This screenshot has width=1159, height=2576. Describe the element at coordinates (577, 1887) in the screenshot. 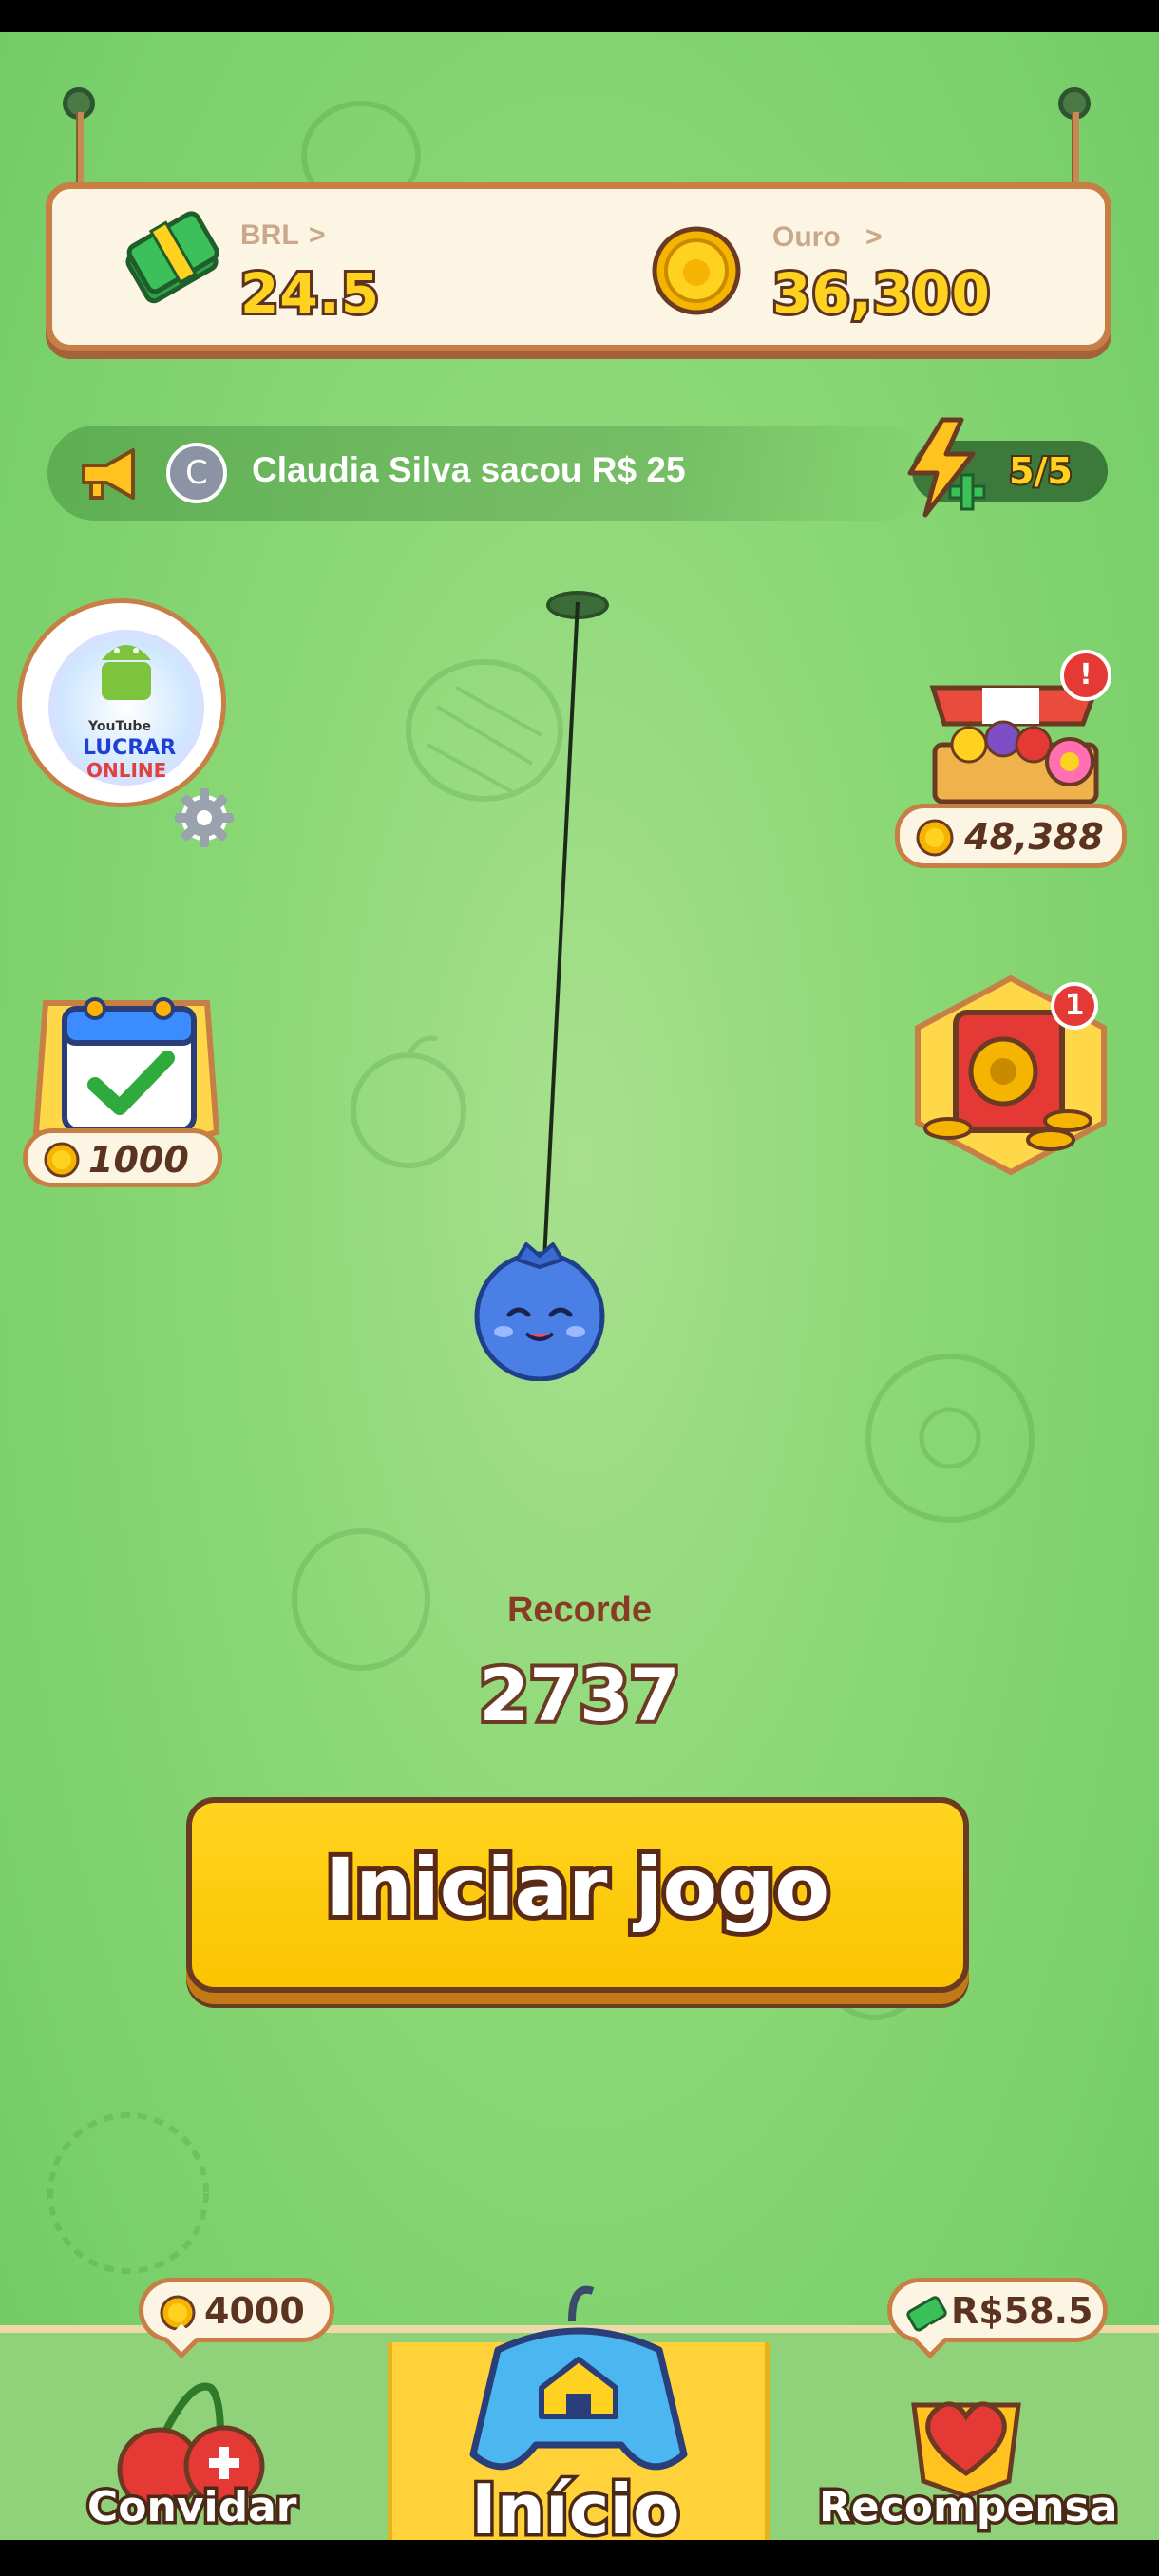

I see `start-game-label: Iniciar jogo` at that location.